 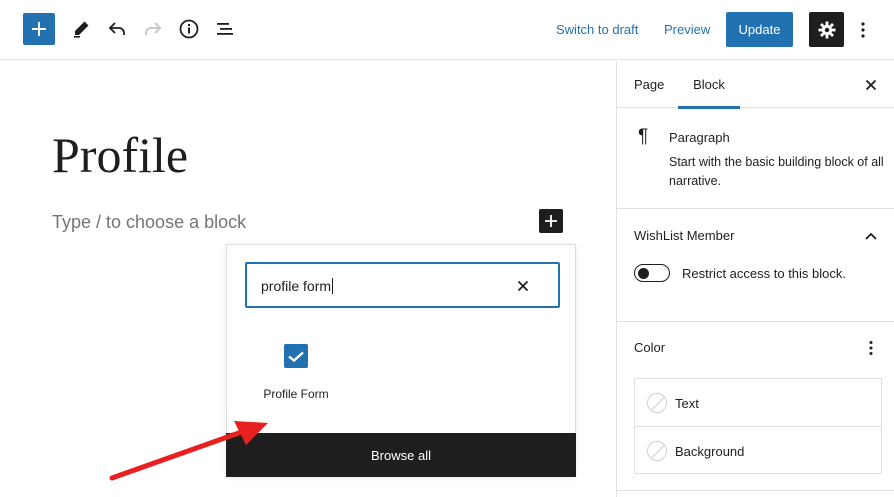 I want to click on tab-block: Block, so click(x=709, y=85).